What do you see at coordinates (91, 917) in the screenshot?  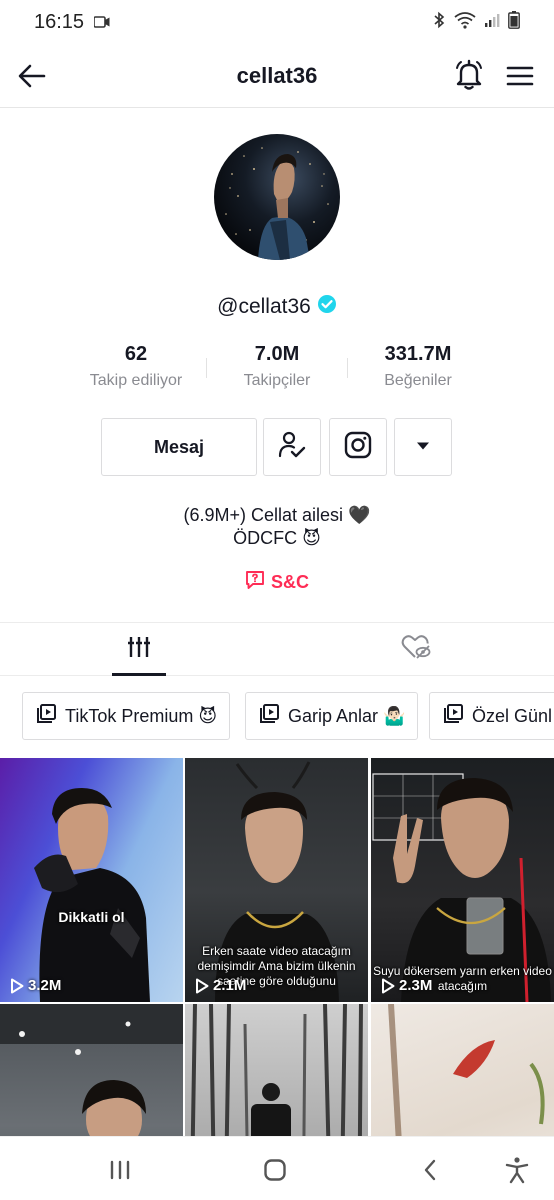 I see `video-caption: Dikkatli ol` at bounding box center [91, 917].